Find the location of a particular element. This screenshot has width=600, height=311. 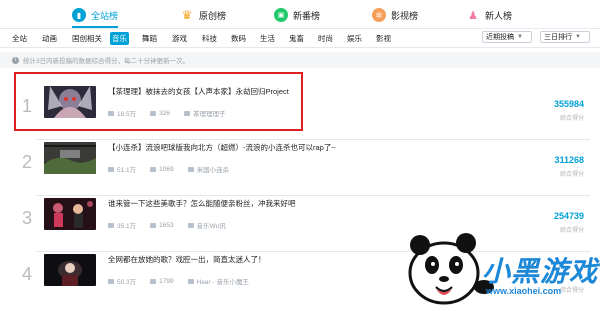

video-meta: 35.1万 1653 音乐Wu讯 is located at coordinates (167, 225).